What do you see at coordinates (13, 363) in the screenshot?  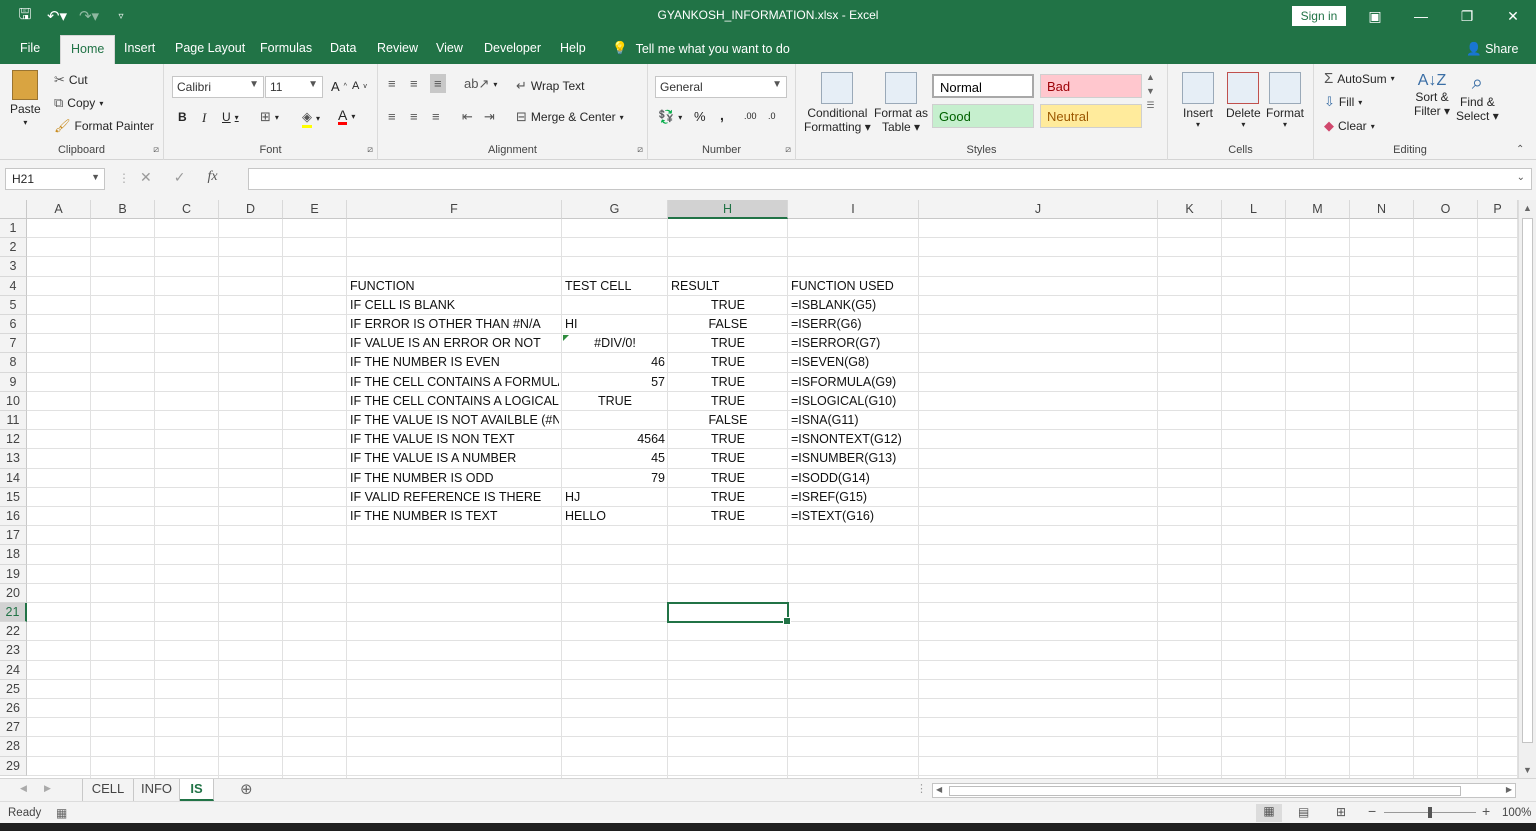 I see `row-header-8: 8` at bounding box center [13, 363].